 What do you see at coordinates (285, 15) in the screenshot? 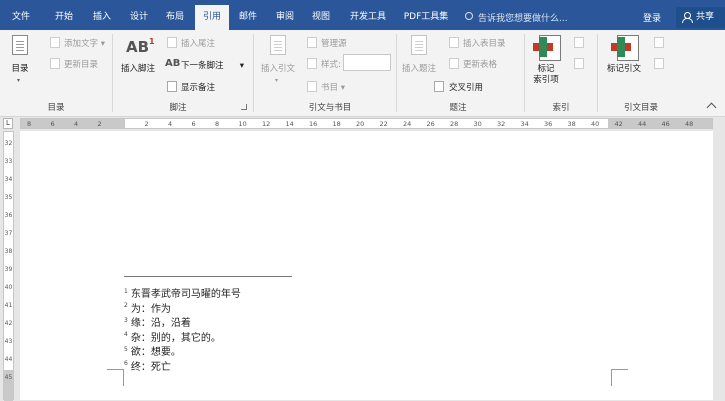
I see `tab-review: 审阅` at bounding box center [285, 15].